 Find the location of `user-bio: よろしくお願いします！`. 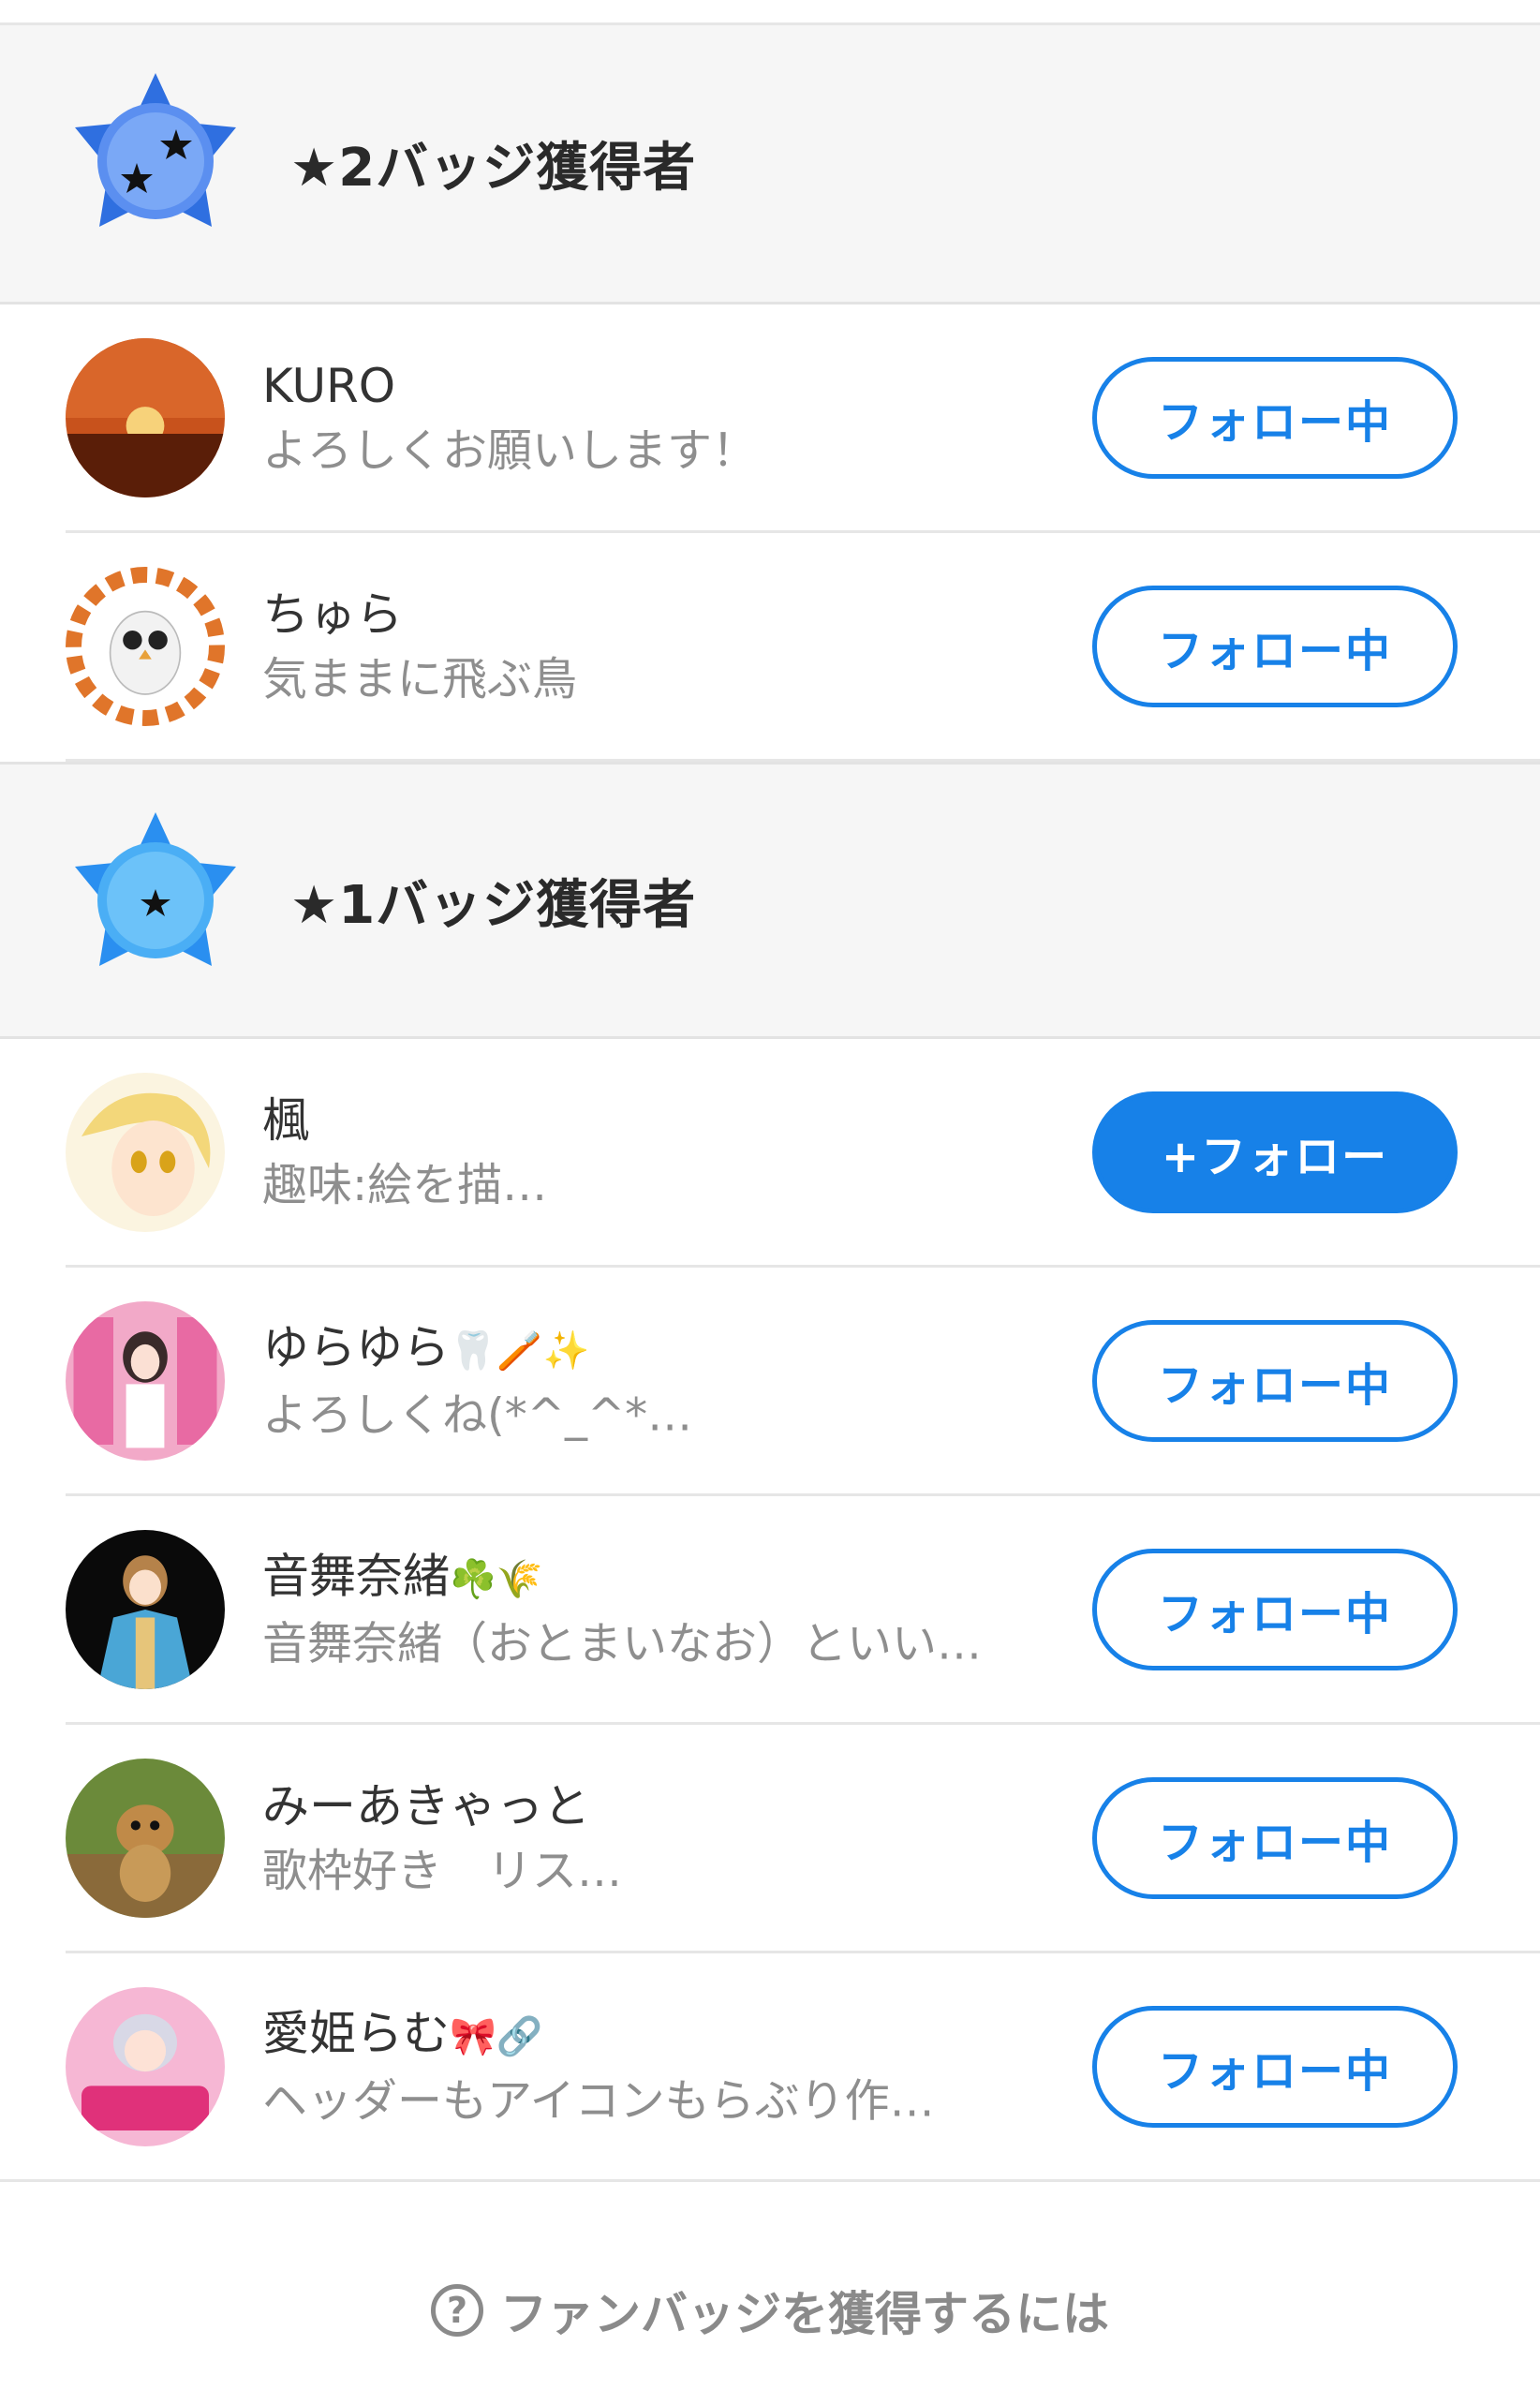

user-bio: よろしくお願いします！ is located at coordinates (510, 450).